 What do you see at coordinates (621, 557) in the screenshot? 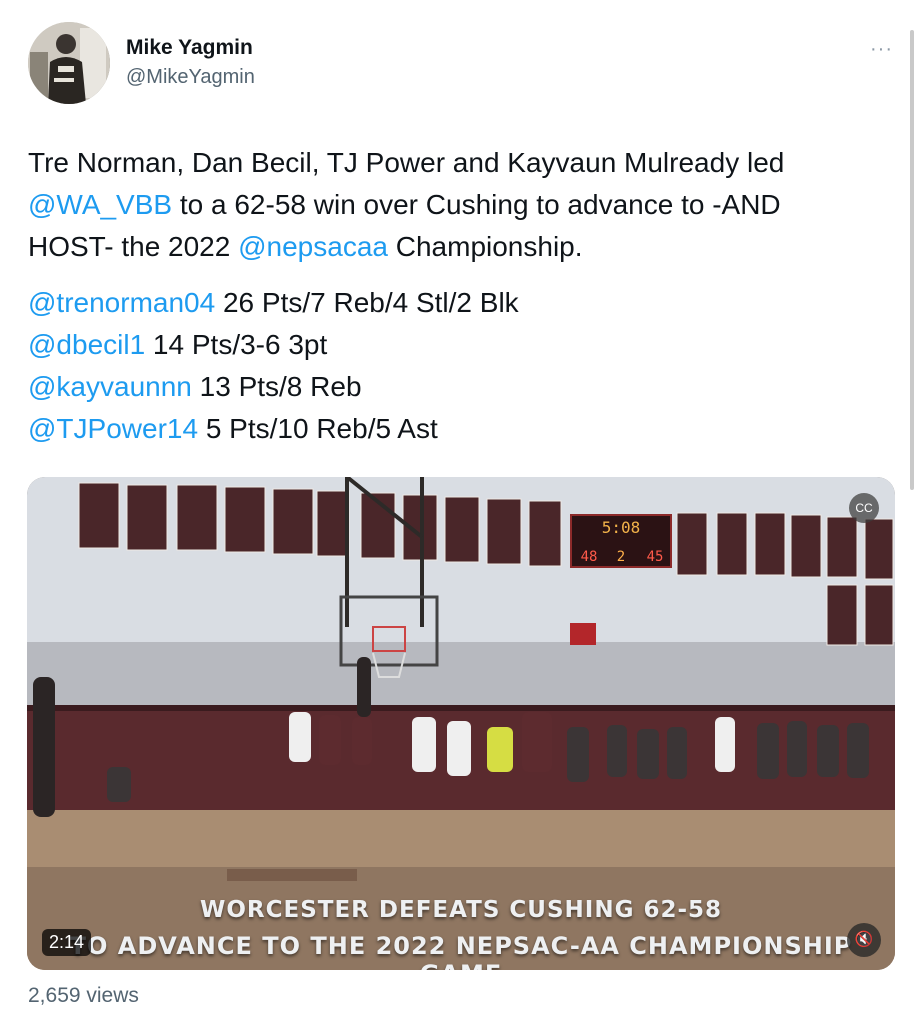
I see `scoreboard-period: 2` at bounding box center [621, 557].